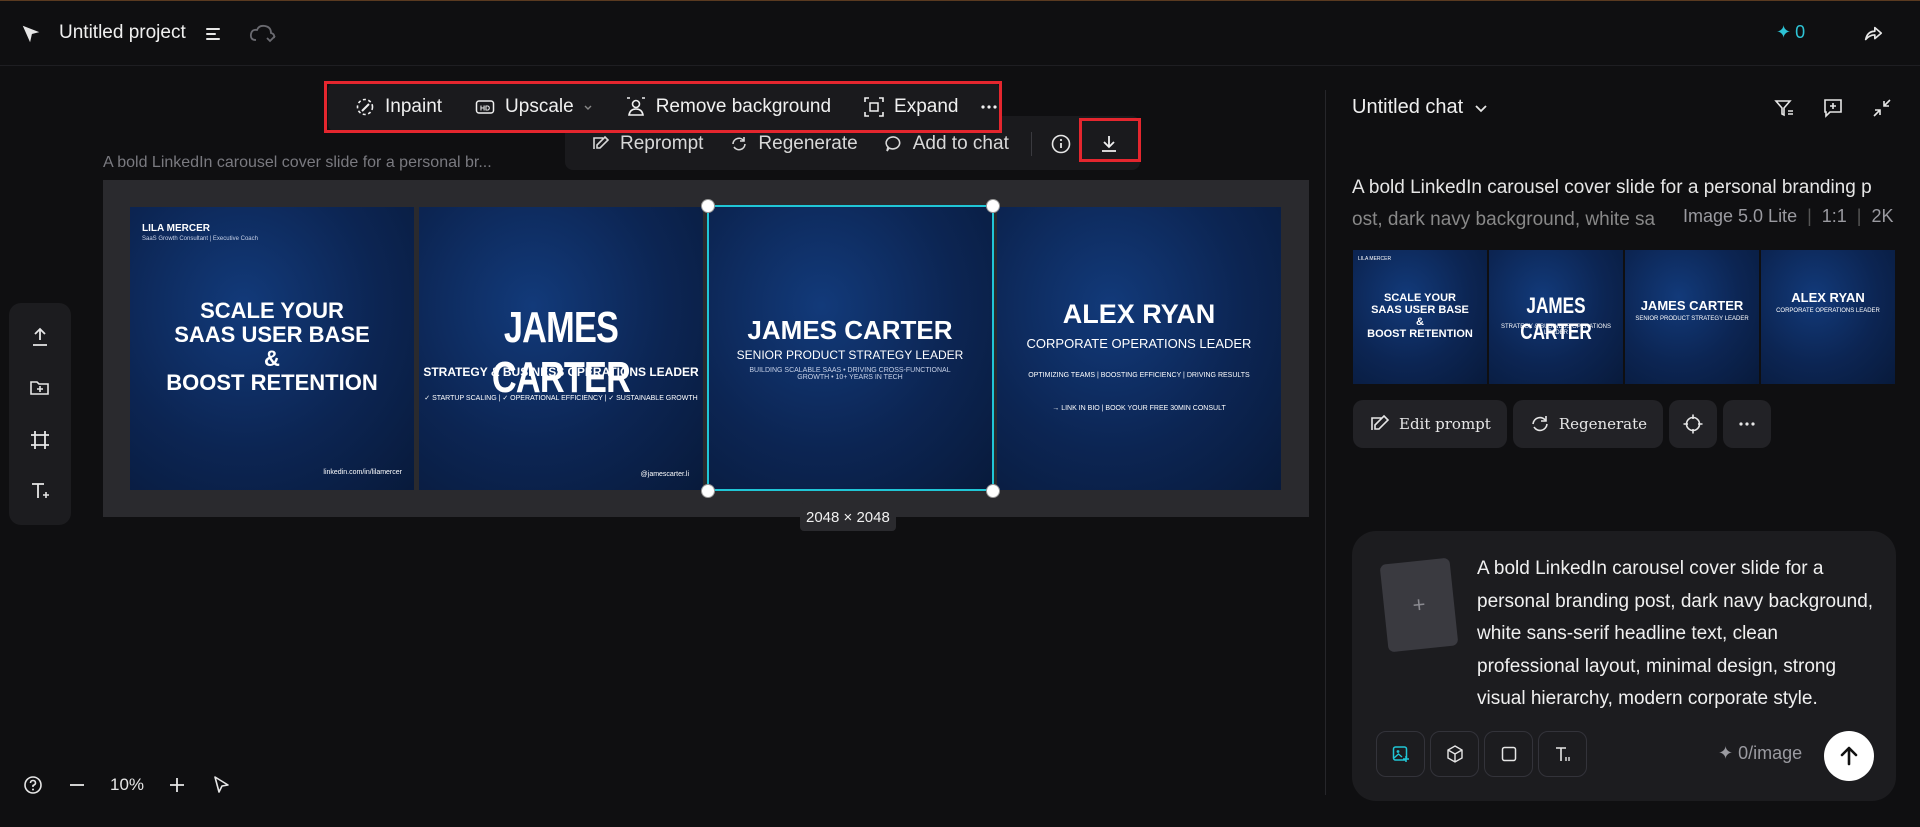 The height and width of the screenshot is (827, 1920). What do you see at coordinates (1139, 314) in the screenshot?
I see `slide-headline: ALEX RYAN` at bounding box center [1139, 314].